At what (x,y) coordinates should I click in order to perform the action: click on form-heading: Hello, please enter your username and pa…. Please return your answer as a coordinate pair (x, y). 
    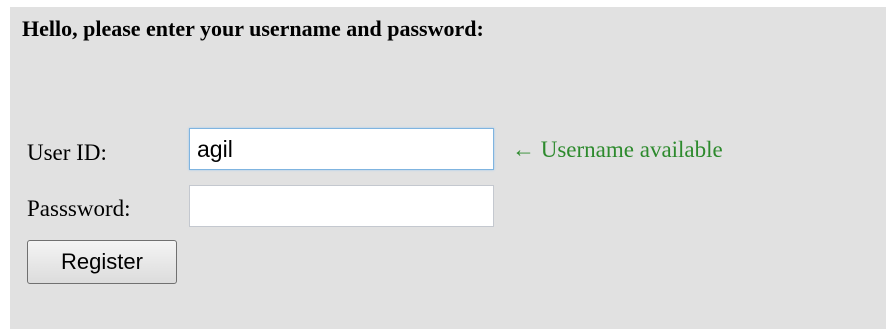
    Looking at the image, I should click on (253, 28).